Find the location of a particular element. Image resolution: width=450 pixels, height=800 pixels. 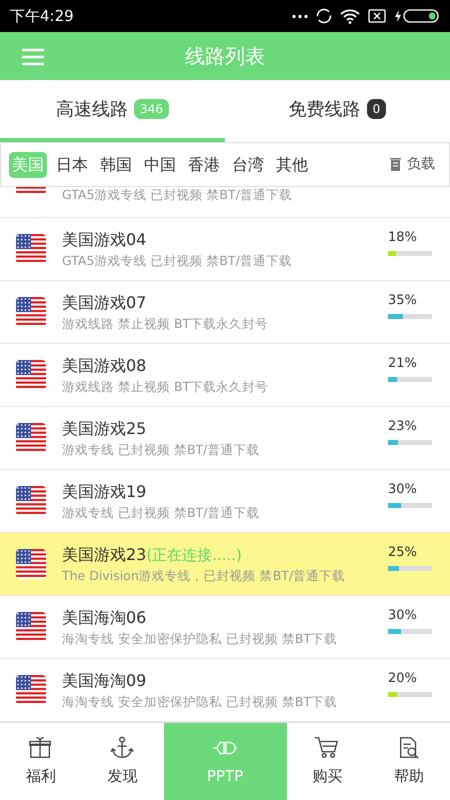

server-name: 美国游戏07 is located at coordinates (105, 303).